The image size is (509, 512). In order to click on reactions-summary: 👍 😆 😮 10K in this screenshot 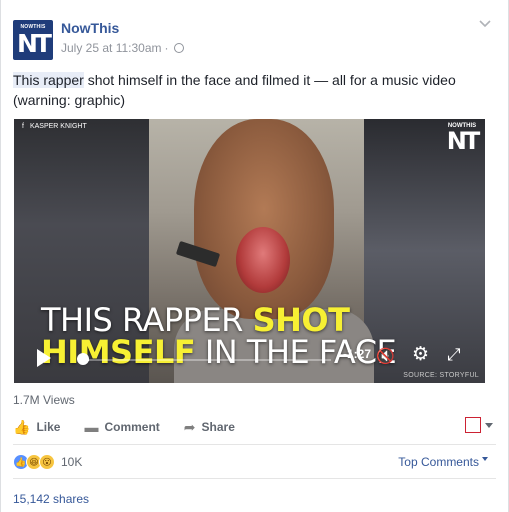, I will do `click(47, 462)`.